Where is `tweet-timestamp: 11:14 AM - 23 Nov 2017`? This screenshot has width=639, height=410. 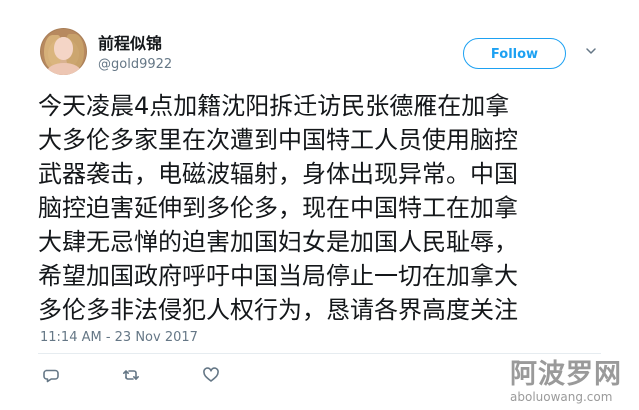 tweet-timestamp: 11:14 AM - 23 Nov 2017 is located at coordinates (119, 337).